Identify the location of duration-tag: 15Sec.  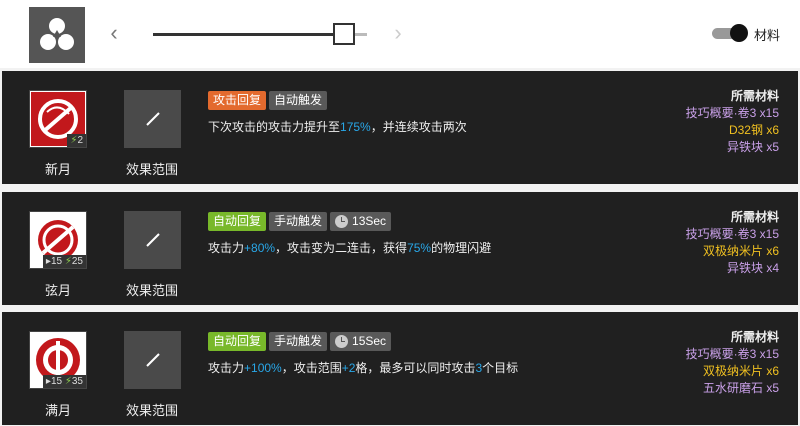
(361, 341).